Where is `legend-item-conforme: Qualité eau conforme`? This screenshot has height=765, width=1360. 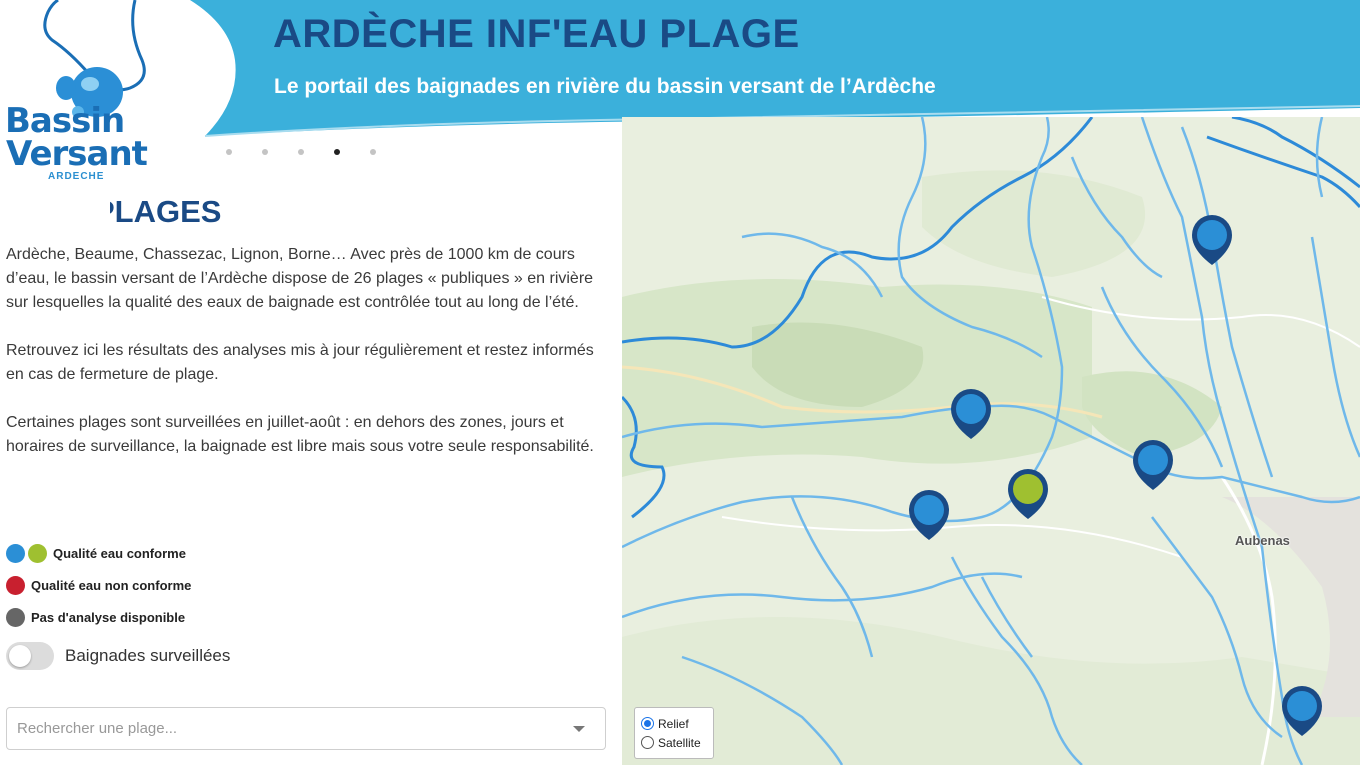 legend-item-conforme: Qualité eau conforme is located at coordinates (98, 553).